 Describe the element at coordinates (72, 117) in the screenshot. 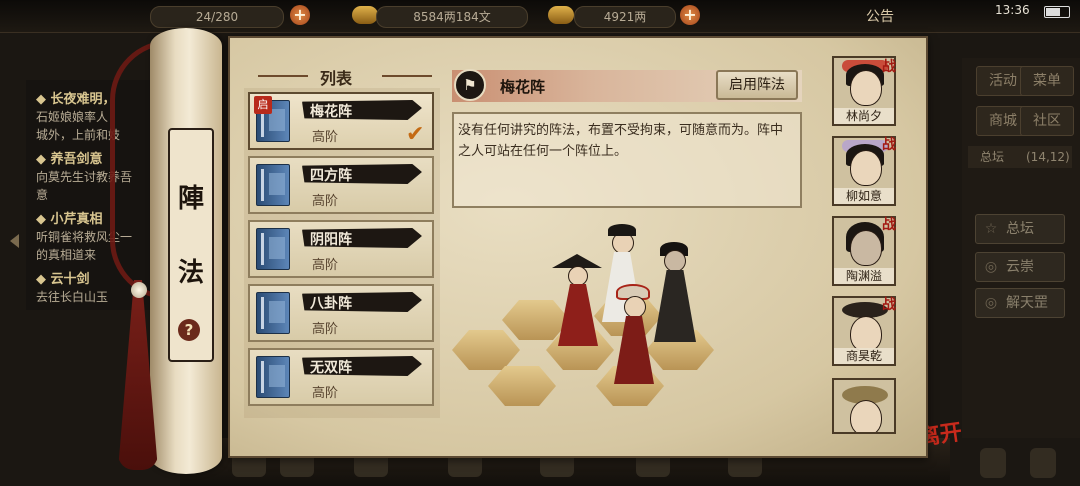

I see `quest-description: 石姬娘娘率人` at that location.